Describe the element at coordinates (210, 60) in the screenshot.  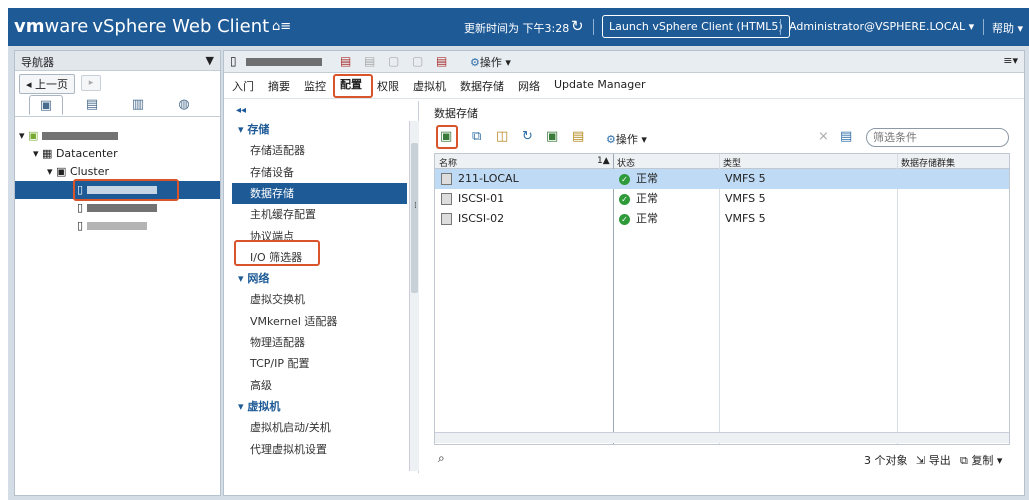
I see `pin-icon: ▼` at that location.